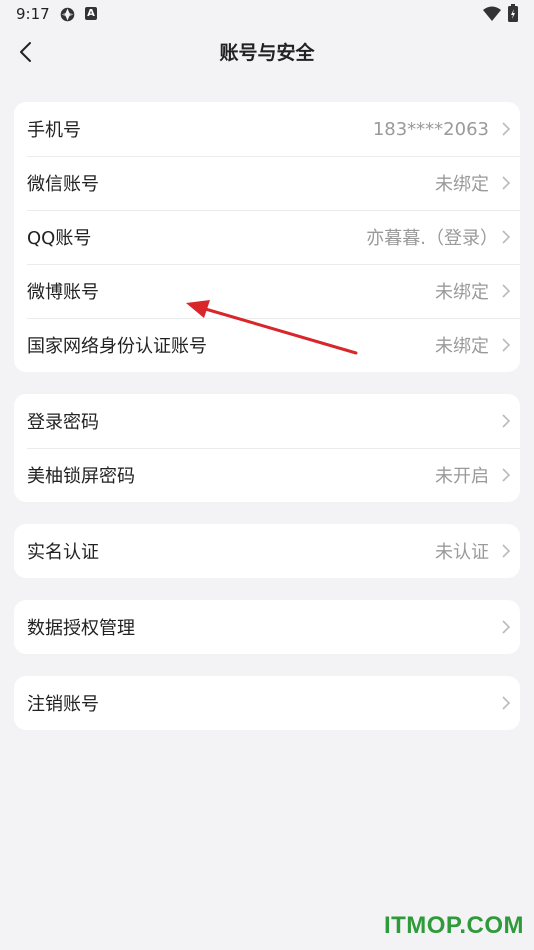 This screenshot has width=534, height=950. I want to click on status-time: 9:17, so click(33, 14).